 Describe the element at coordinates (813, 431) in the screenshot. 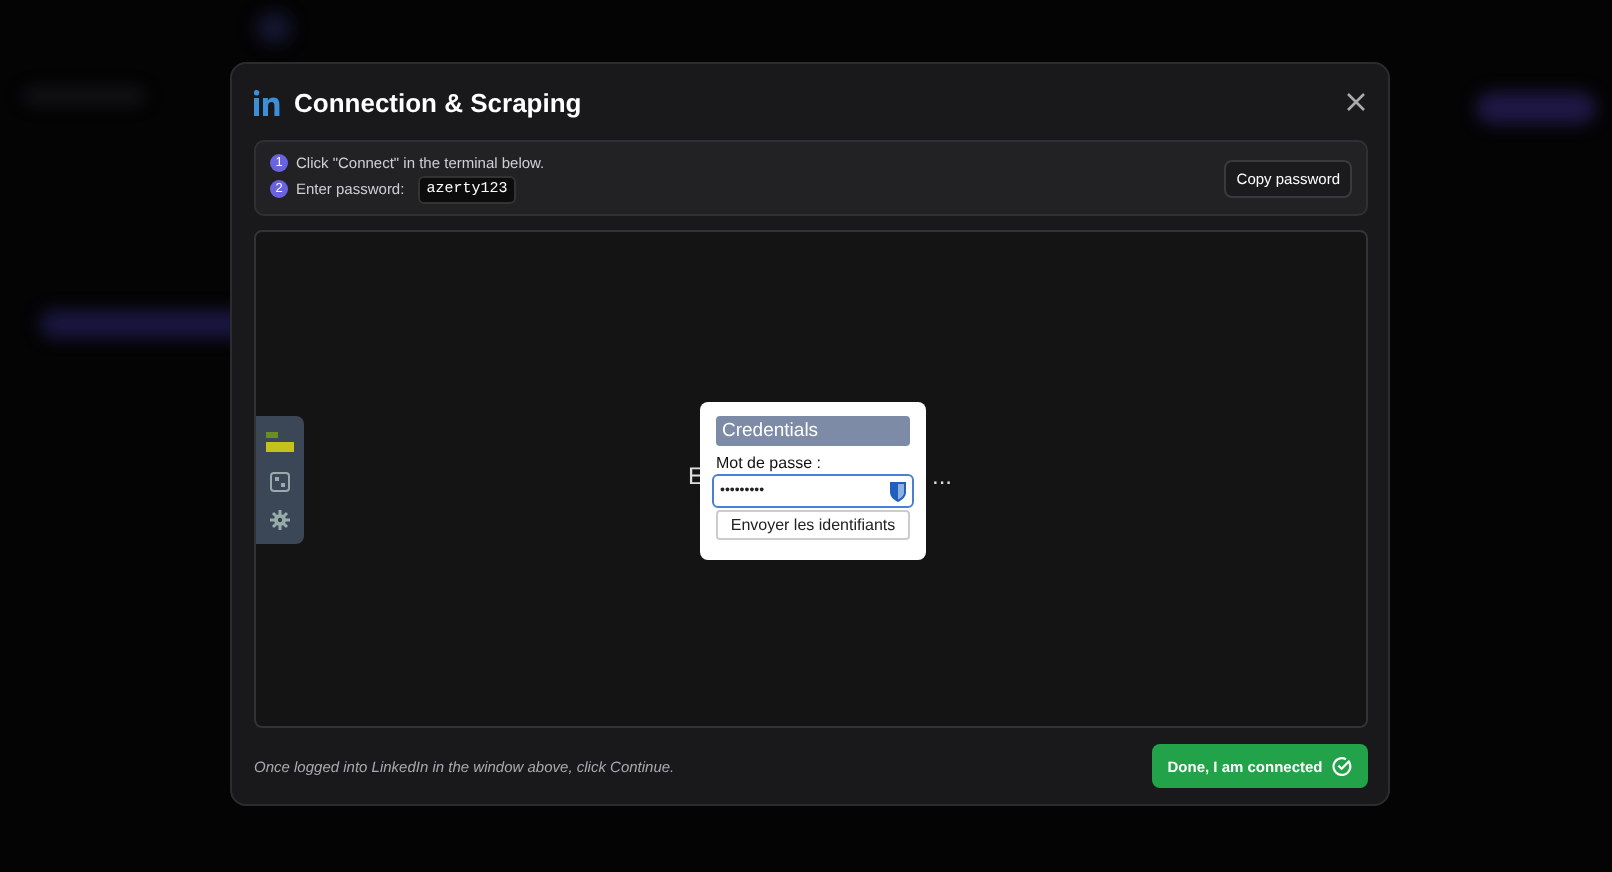

I see `popup-title: Credentials` at that location.